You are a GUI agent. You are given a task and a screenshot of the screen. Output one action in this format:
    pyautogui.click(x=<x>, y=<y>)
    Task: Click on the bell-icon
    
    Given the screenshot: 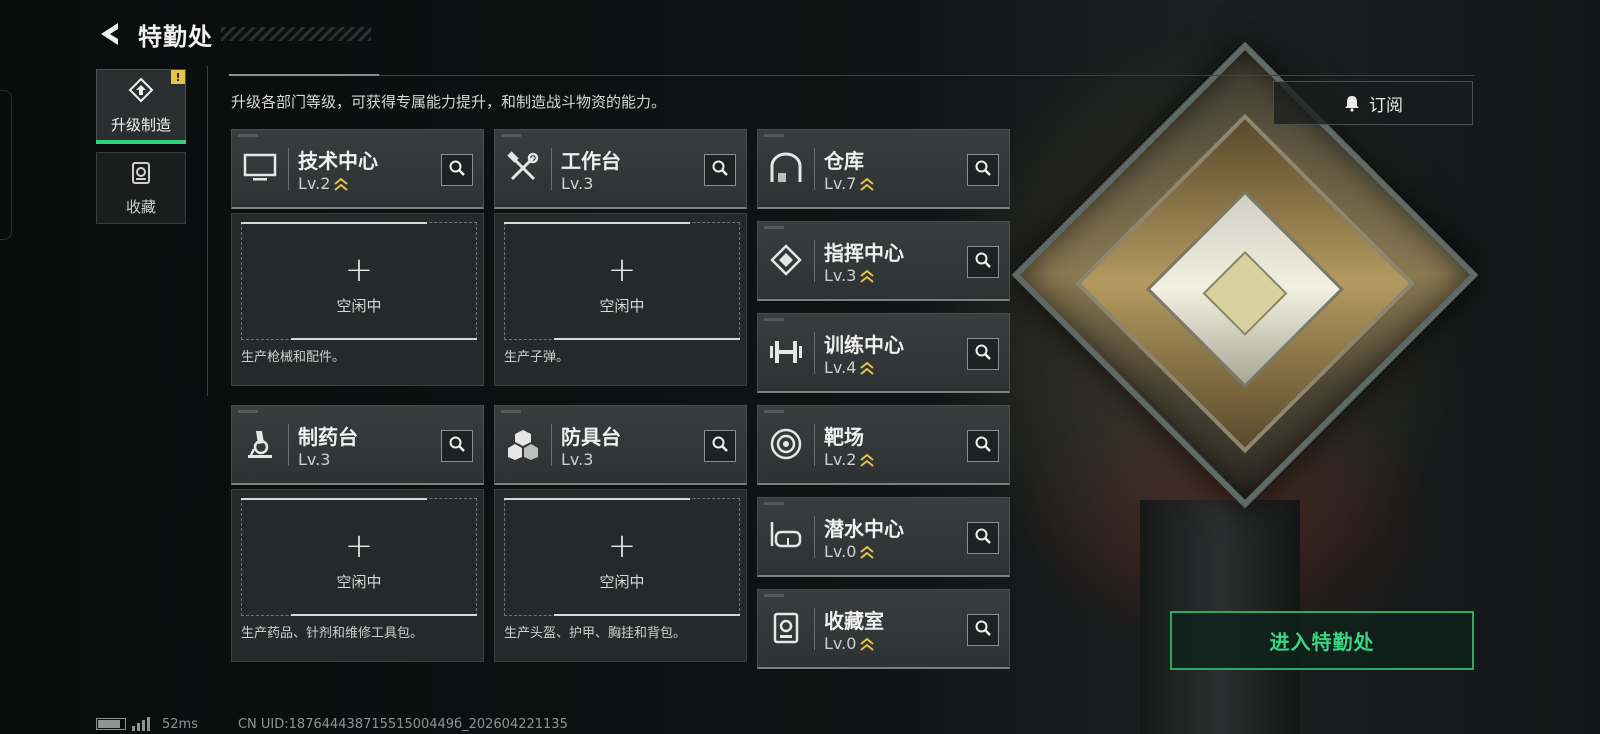 What is the action you would take?
    pyautogui.click(x=1352, y=103)
    